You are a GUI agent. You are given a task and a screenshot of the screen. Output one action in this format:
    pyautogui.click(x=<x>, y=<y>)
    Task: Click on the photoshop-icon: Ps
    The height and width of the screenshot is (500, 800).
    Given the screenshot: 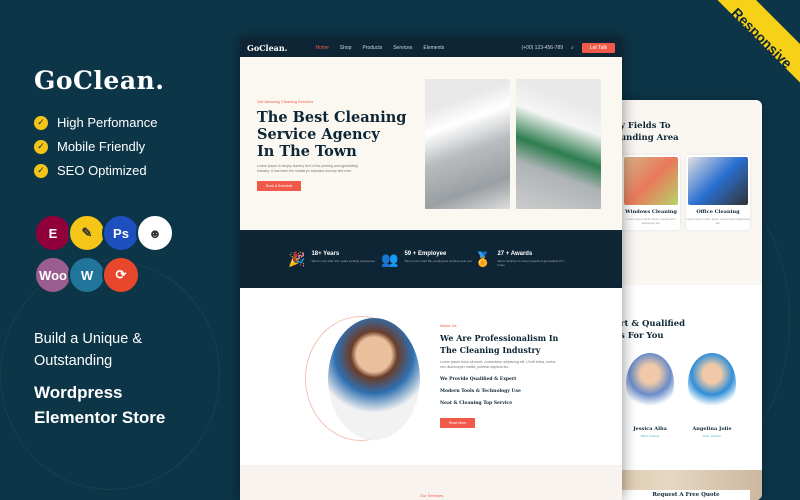 What is the action you would take?
    pyautogui.click(x=121, y=233)
    